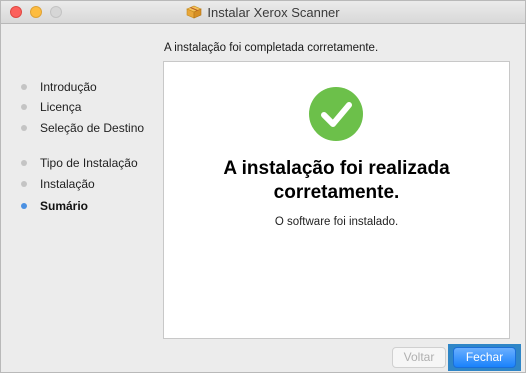 The image size is (526, 373). Describe the element at coordinates (484, 357) in the screenshot. I see `close-button: Fechar` at that location.